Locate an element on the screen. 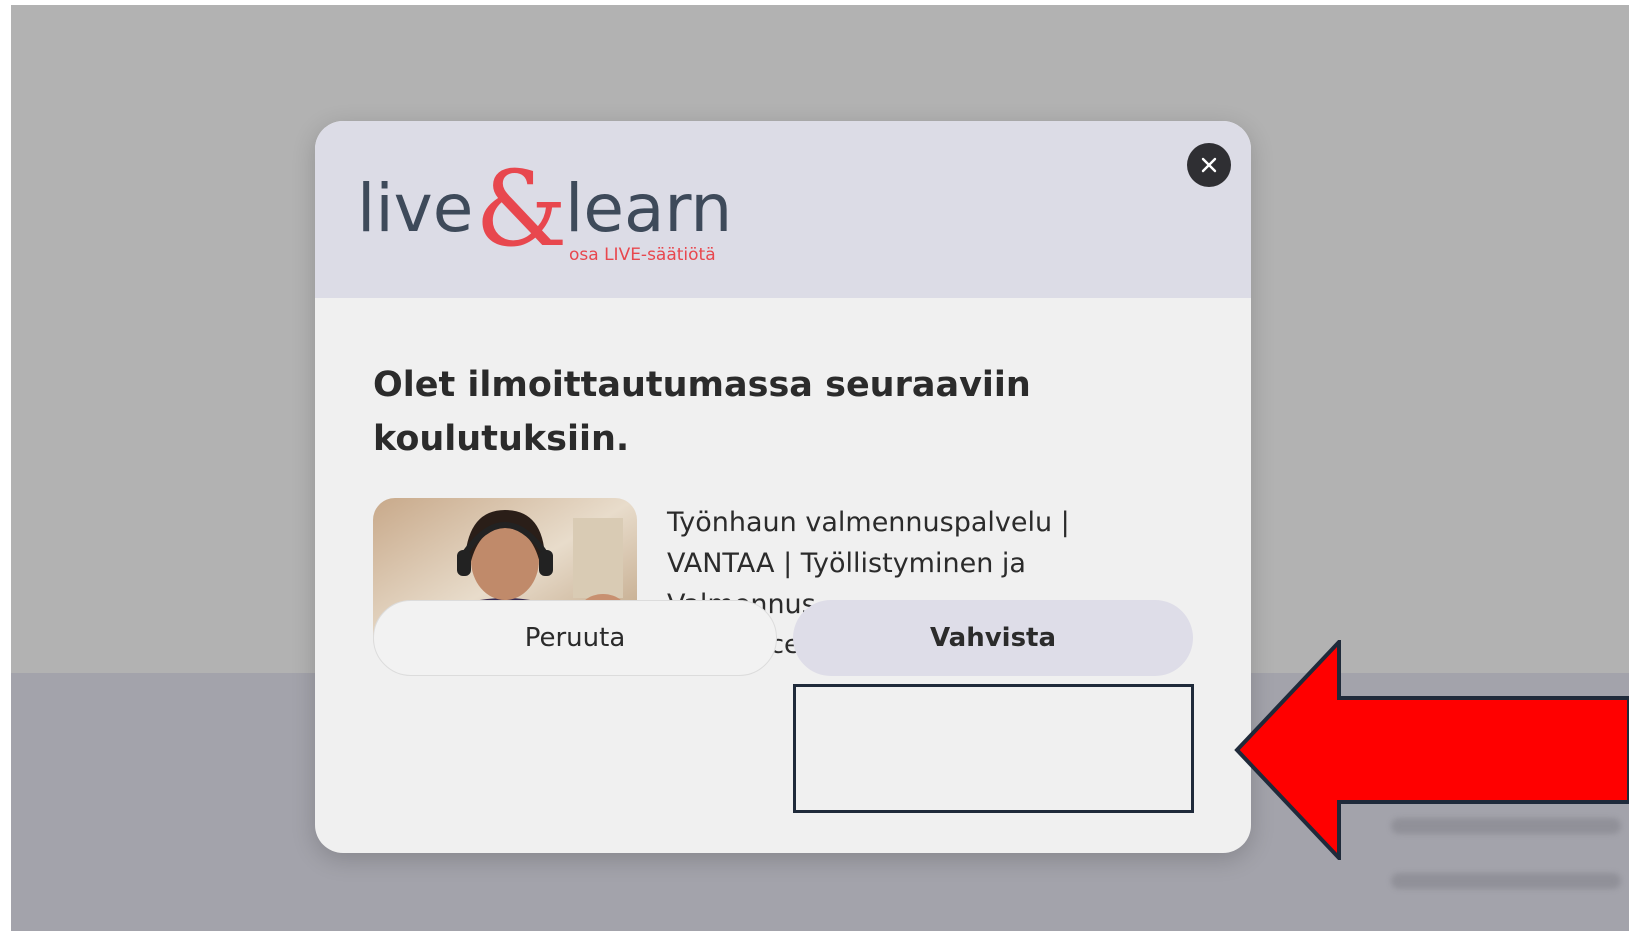  annotation-highlight-box is located at coordinates (993, 748).